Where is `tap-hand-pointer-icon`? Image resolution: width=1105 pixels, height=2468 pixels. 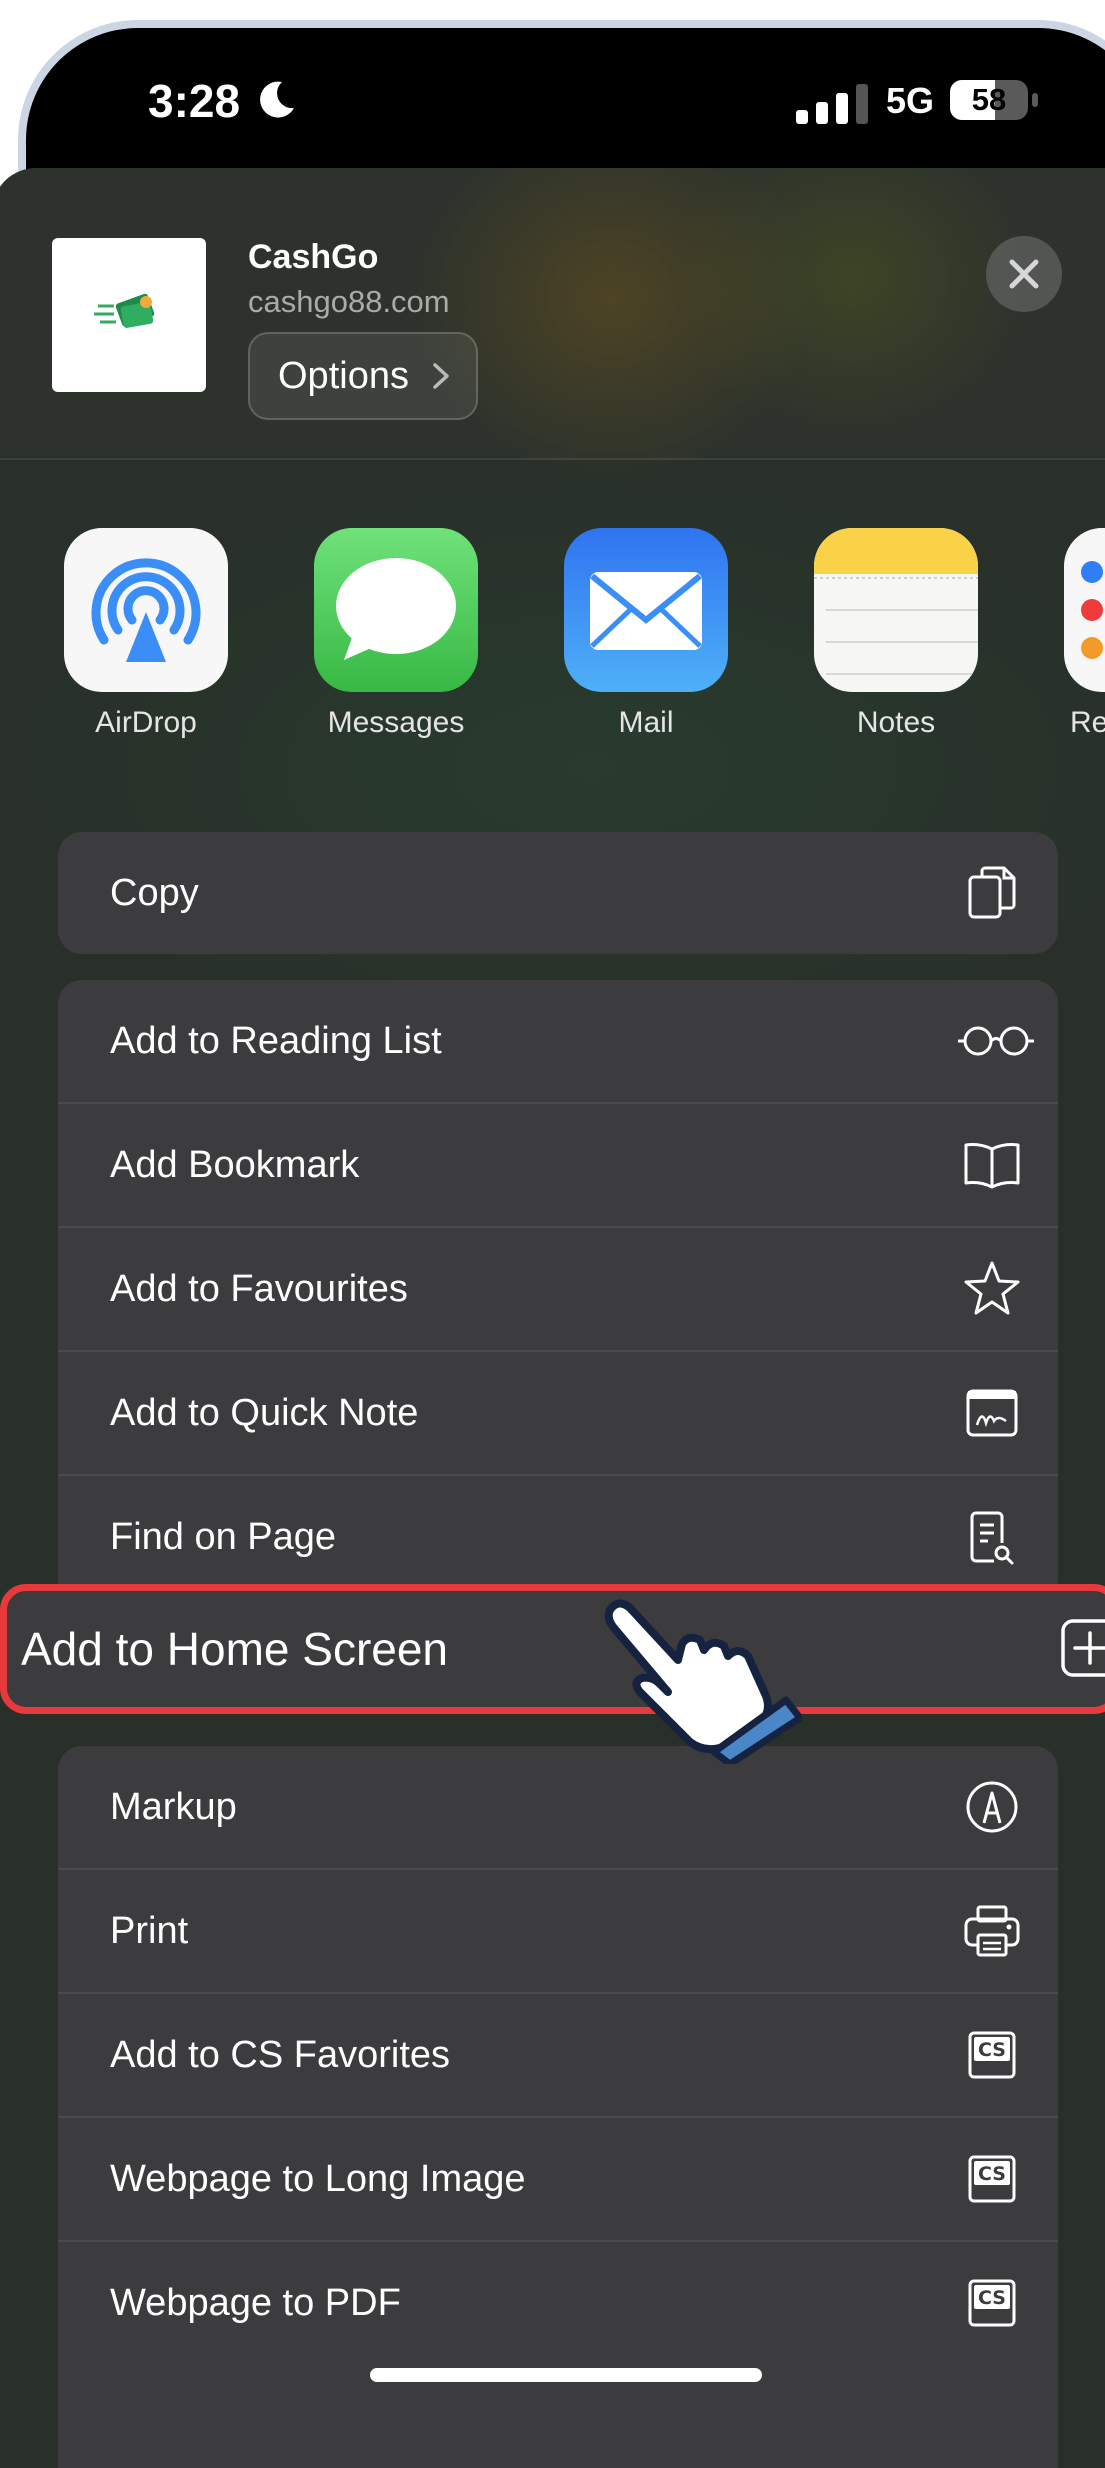 tap-hand-pointer-icon is located at coordinates (703, 1681).